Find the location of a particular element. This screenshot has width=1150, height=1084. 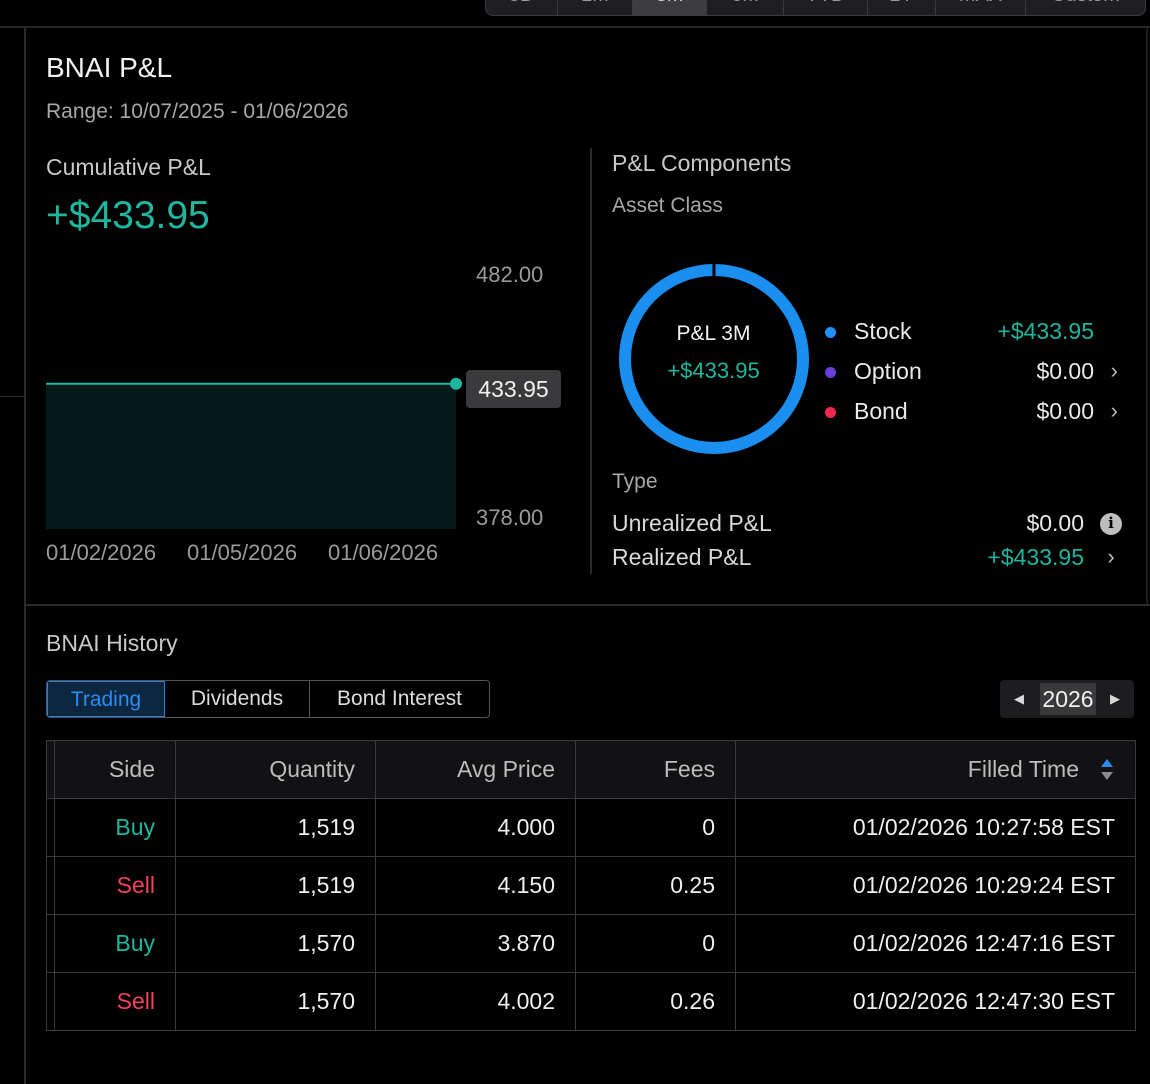

column-header-fees: Fees is located at coordinates (655, 769).